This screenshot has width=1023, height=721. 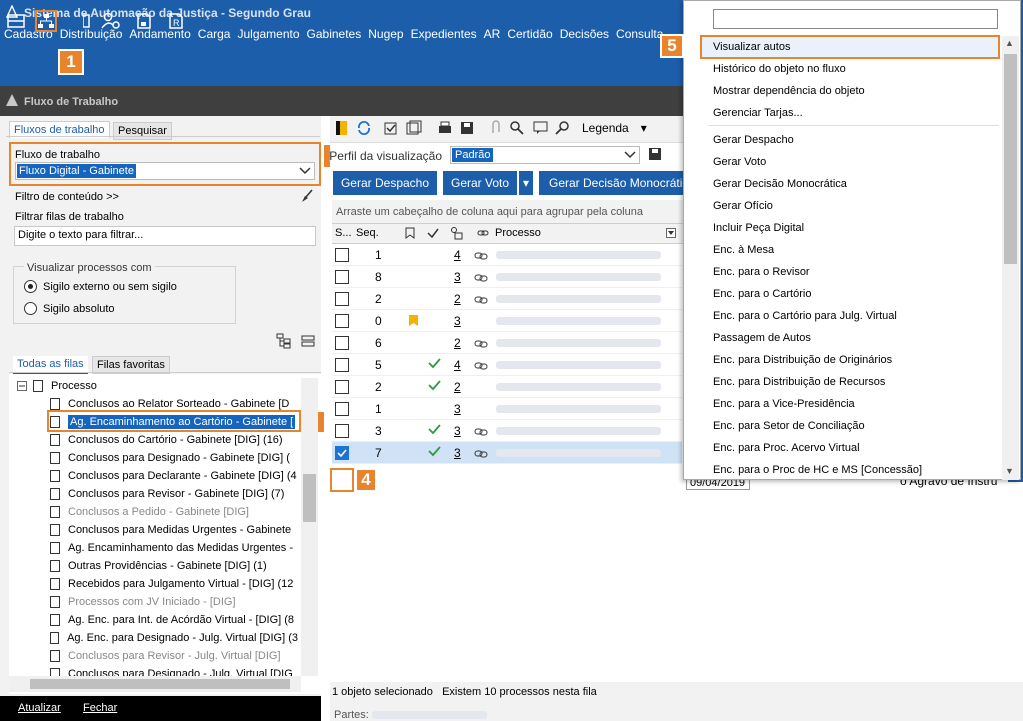 I want to click on queue-item: Processos com JV Iniciado - [DIG], so click(x=174, y=602).